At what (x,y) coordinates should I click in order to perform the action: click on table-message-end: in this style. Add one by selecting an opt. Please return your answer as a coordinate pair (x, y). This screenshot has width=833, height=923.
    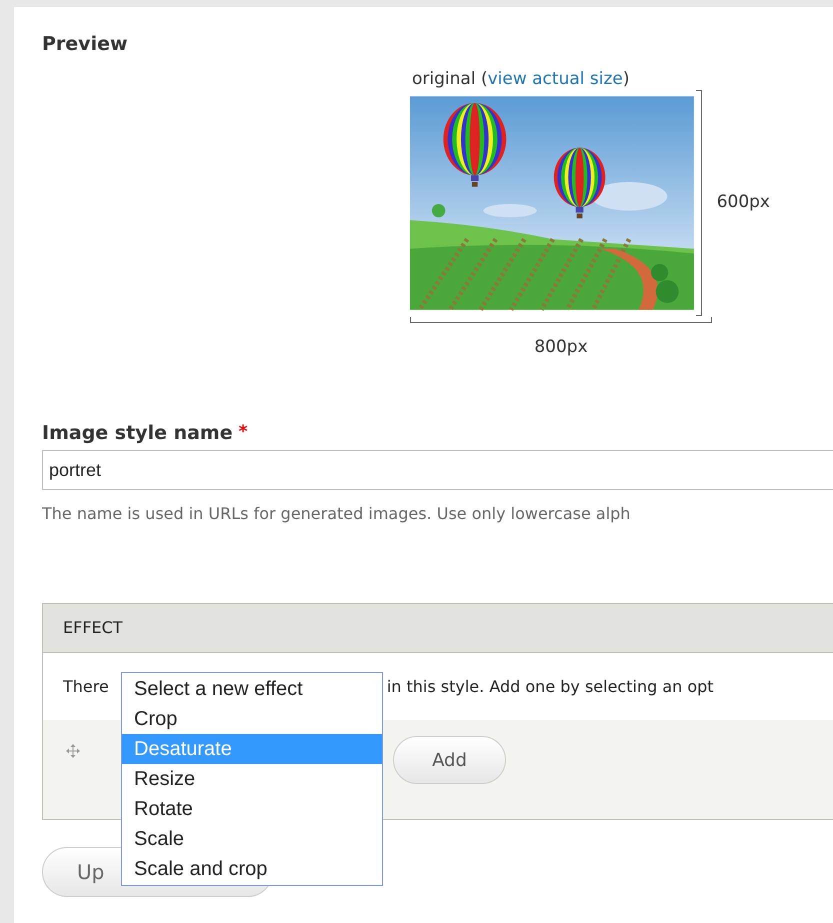
    Looking at the image, I should click on (550, 687).